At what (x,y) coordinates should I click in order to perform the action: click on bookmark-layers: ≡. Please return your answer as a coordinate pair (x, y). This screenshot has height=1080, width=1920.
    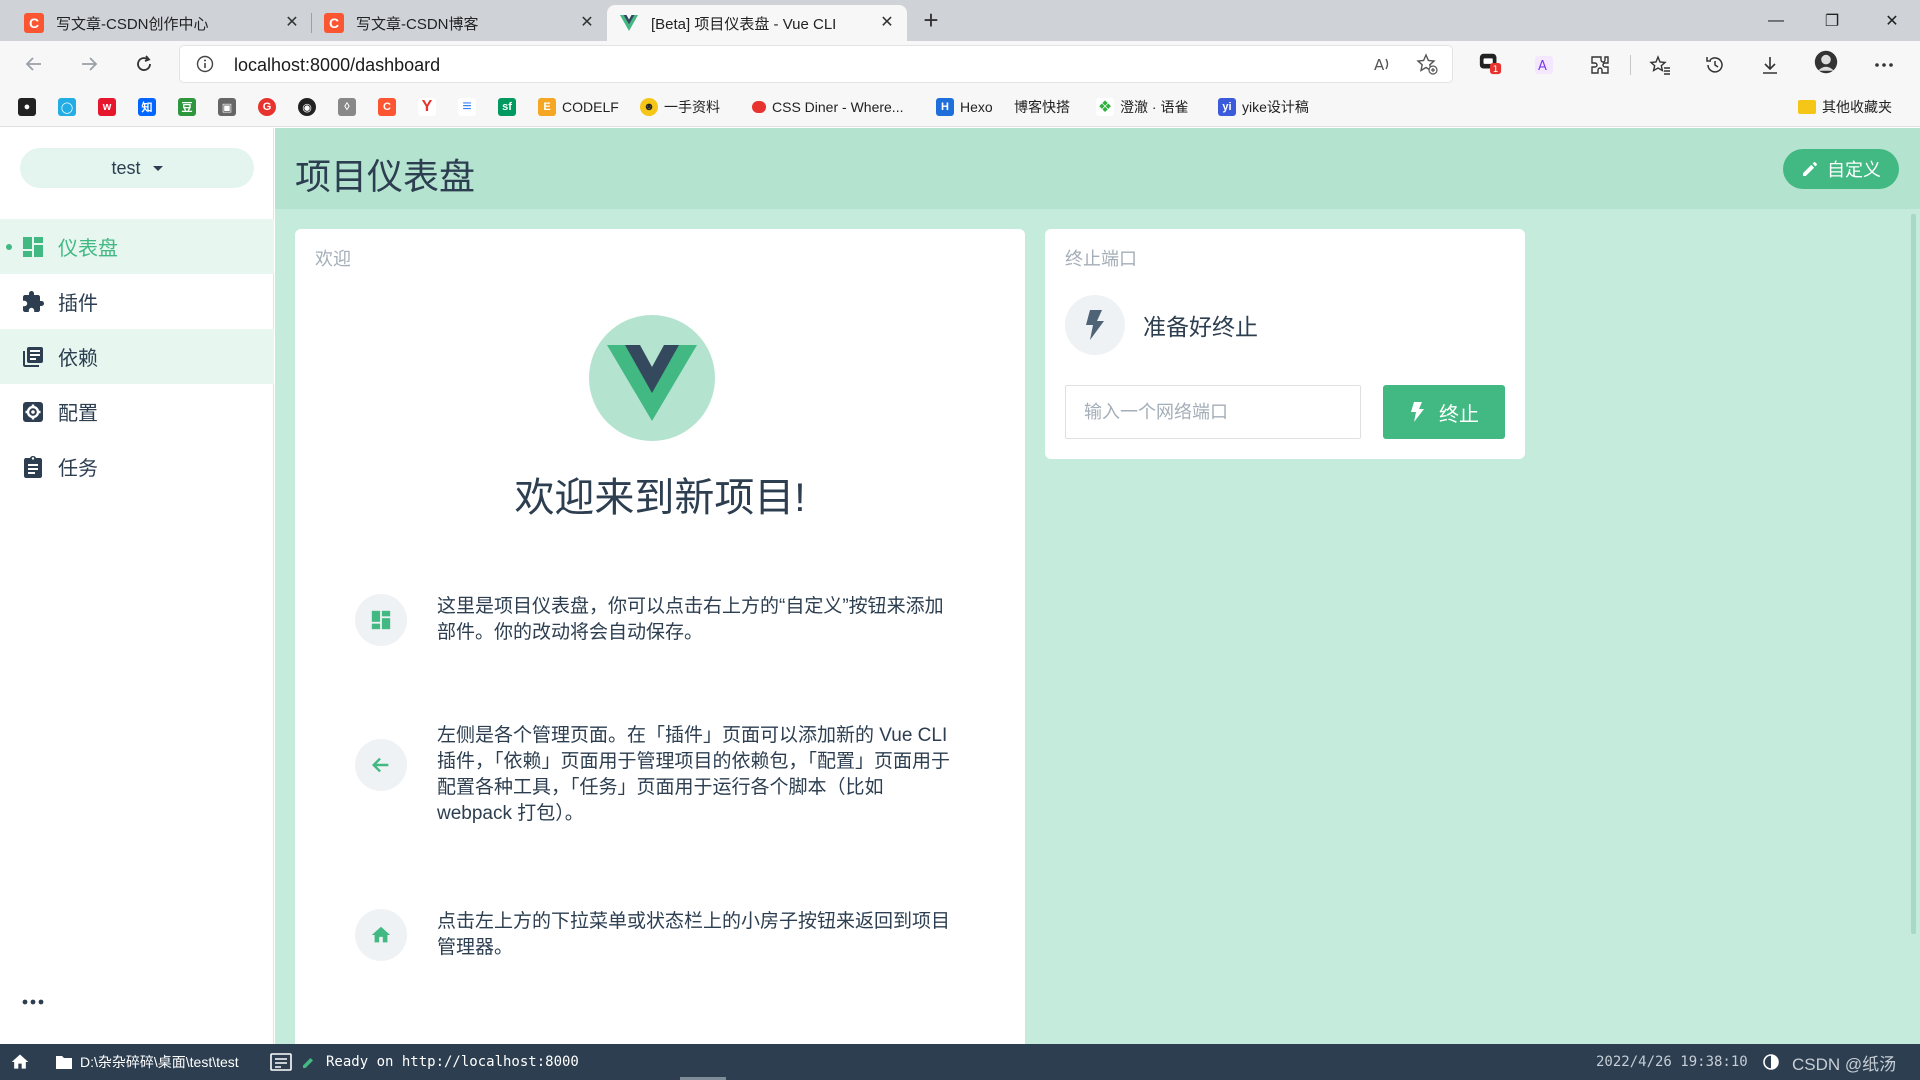
    Looking at the image, I should click on (470, 107).